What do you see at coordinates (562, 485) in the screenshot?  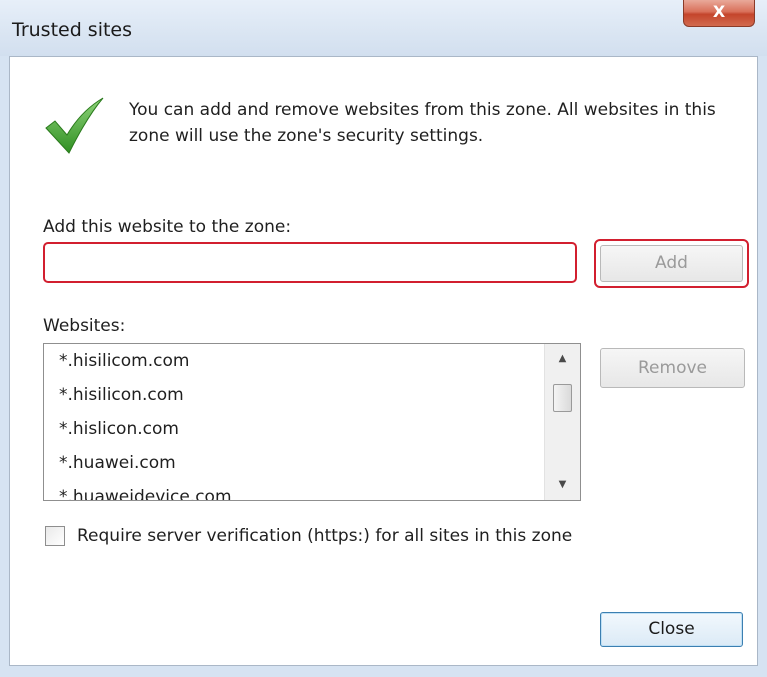 I see `scroll-down-arrow-icon: ▼` at bounding box center [562, 485].